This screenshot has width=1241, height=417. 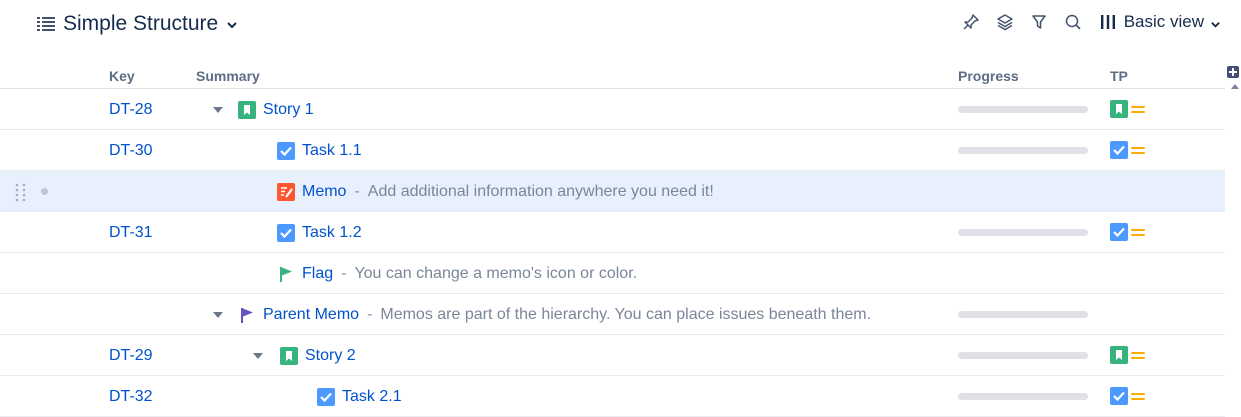 I want to click on issue-key: DT-32, so click(x=131, y=397).